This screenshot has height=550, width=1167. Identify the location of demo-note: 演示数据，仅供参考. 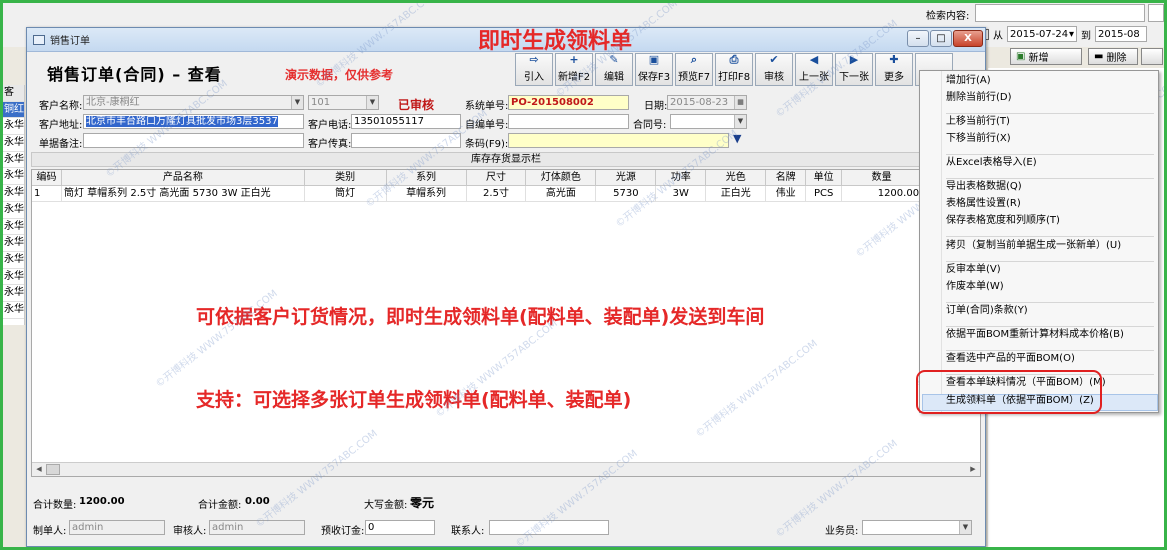
(339, 75).